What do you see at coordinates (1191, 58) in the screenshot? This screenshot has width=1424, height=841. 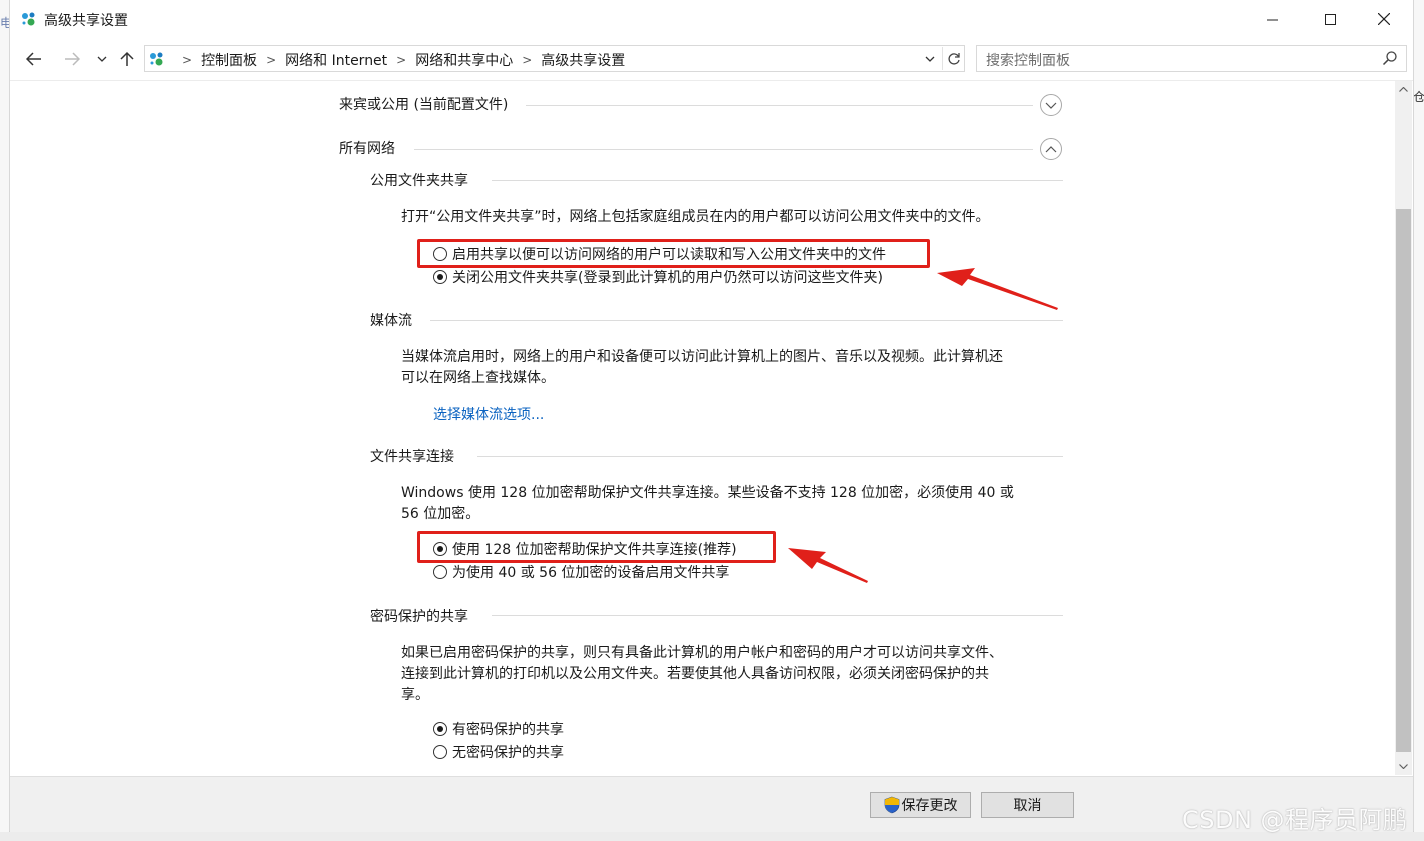 I see `search-input: 搜索控制面板` at bounding box center [1191, 58].